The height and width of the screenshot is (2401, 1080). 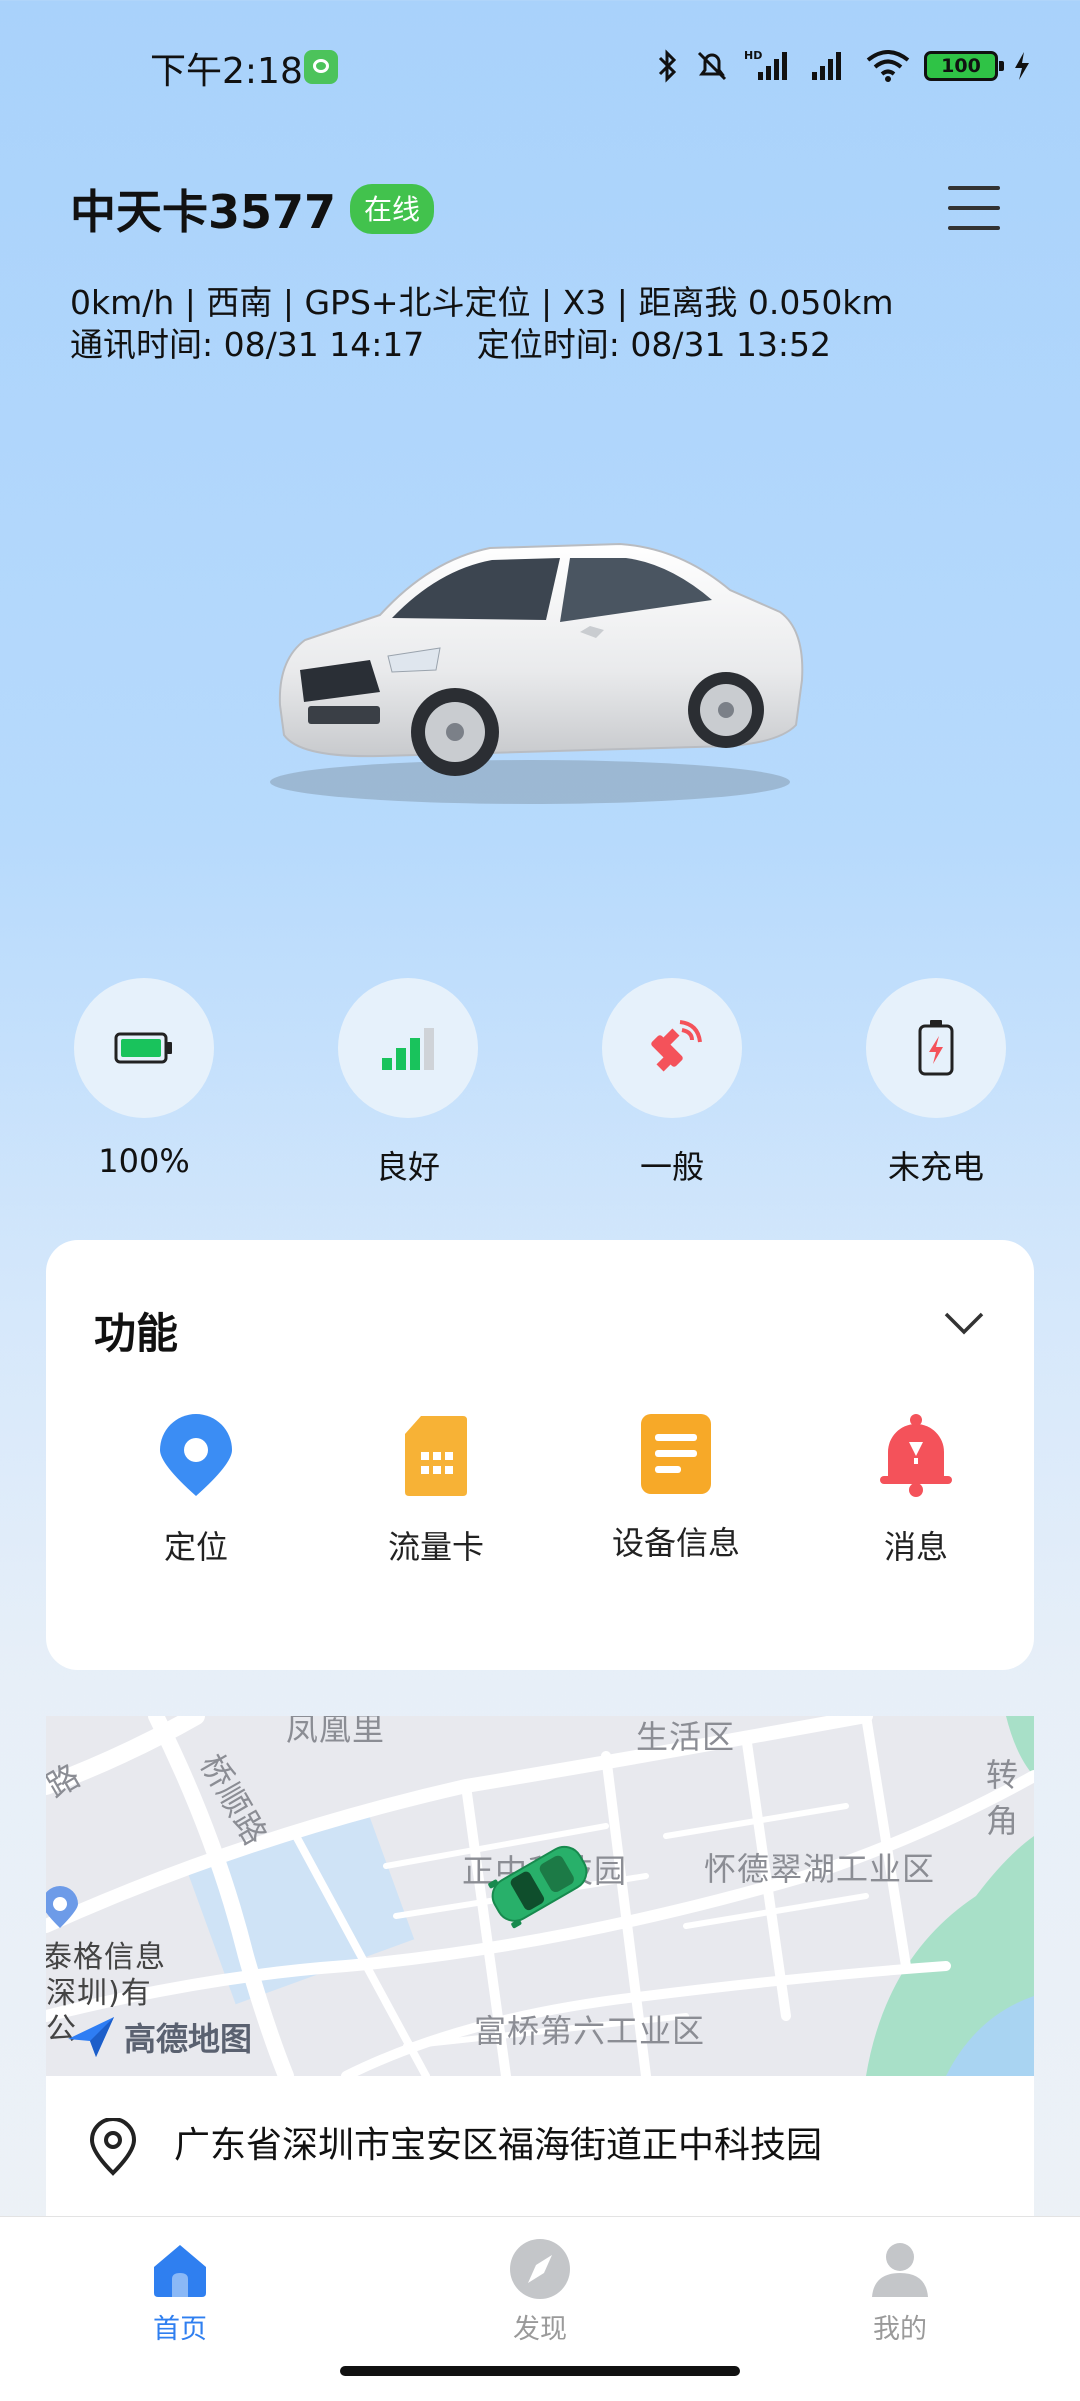 I want to click on timestamps-line: 通讯时间: 08/31 14:17 定位时间: 08/31 13:52, so click(x=451, y=344).